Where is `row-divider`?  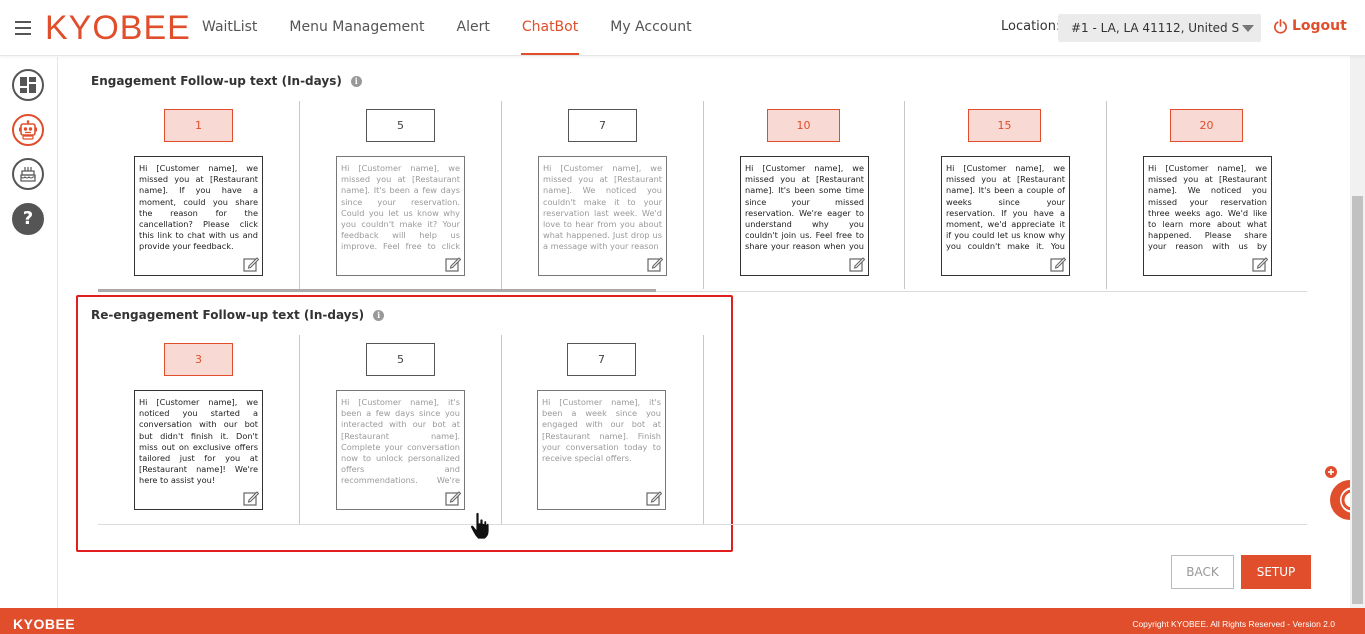
row-divider is located at coordinates (702, 524).